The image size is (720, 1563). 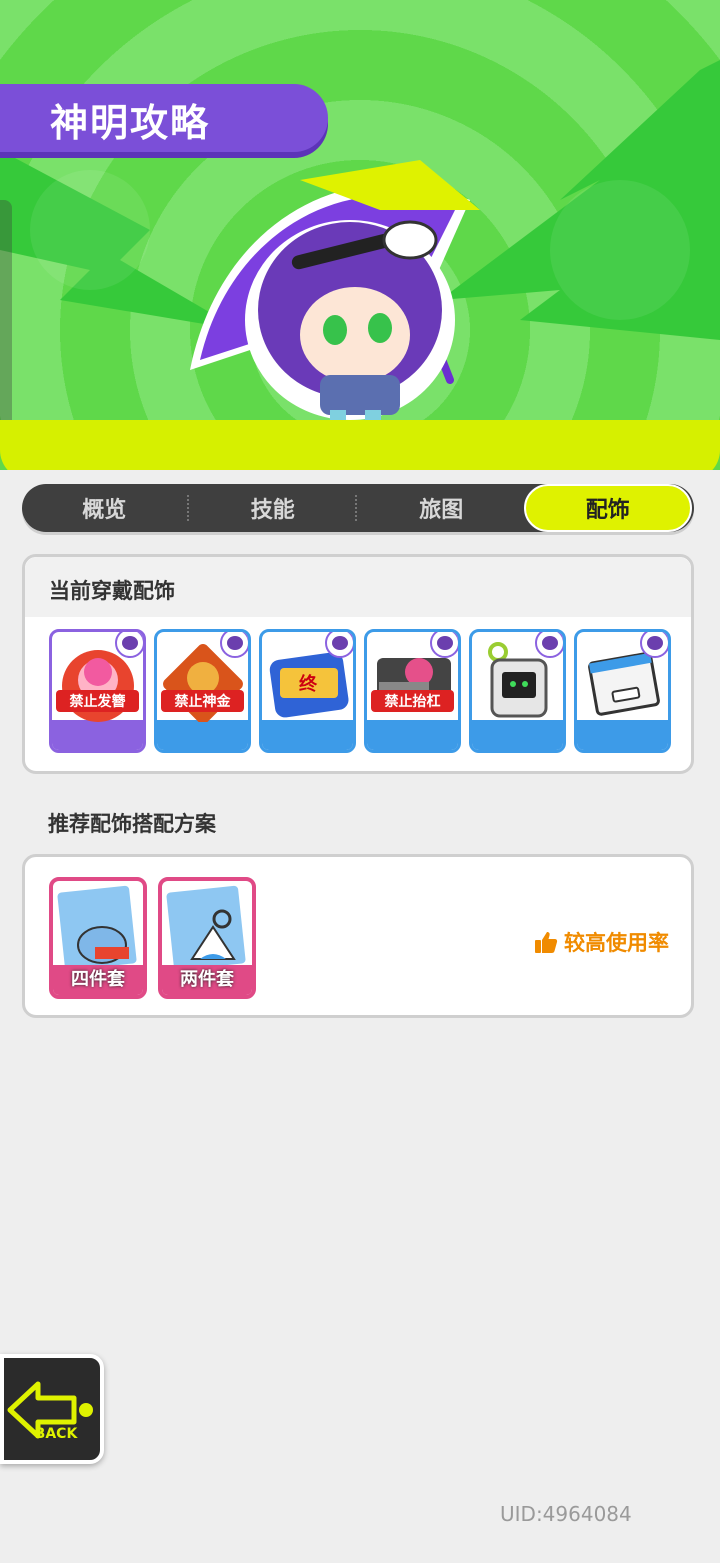 What do you see at coordinates (6, 315) in the screenshot?
I see `side-handle` at bounding box center [6, 315].